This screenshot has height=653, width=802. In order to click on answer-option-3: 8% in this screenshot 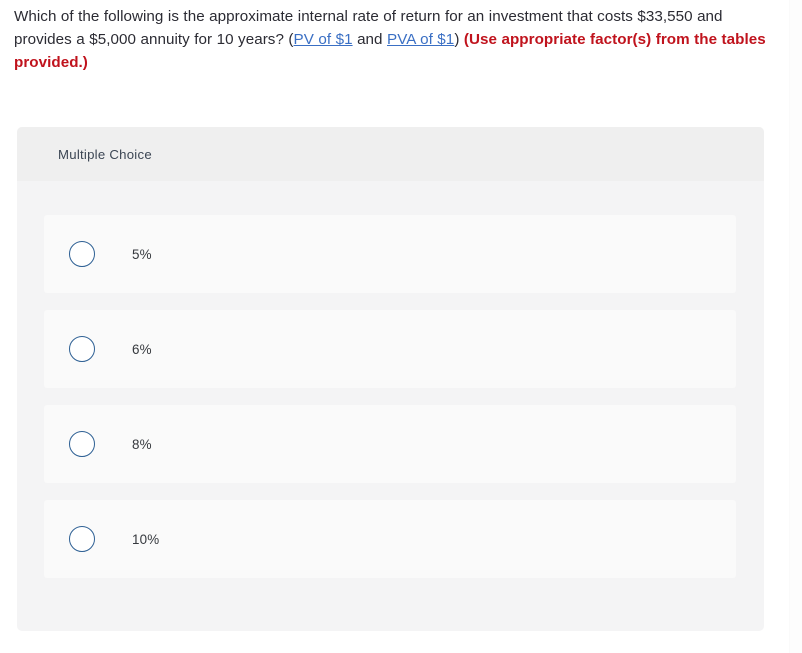, I will do `click(390, 444)`.